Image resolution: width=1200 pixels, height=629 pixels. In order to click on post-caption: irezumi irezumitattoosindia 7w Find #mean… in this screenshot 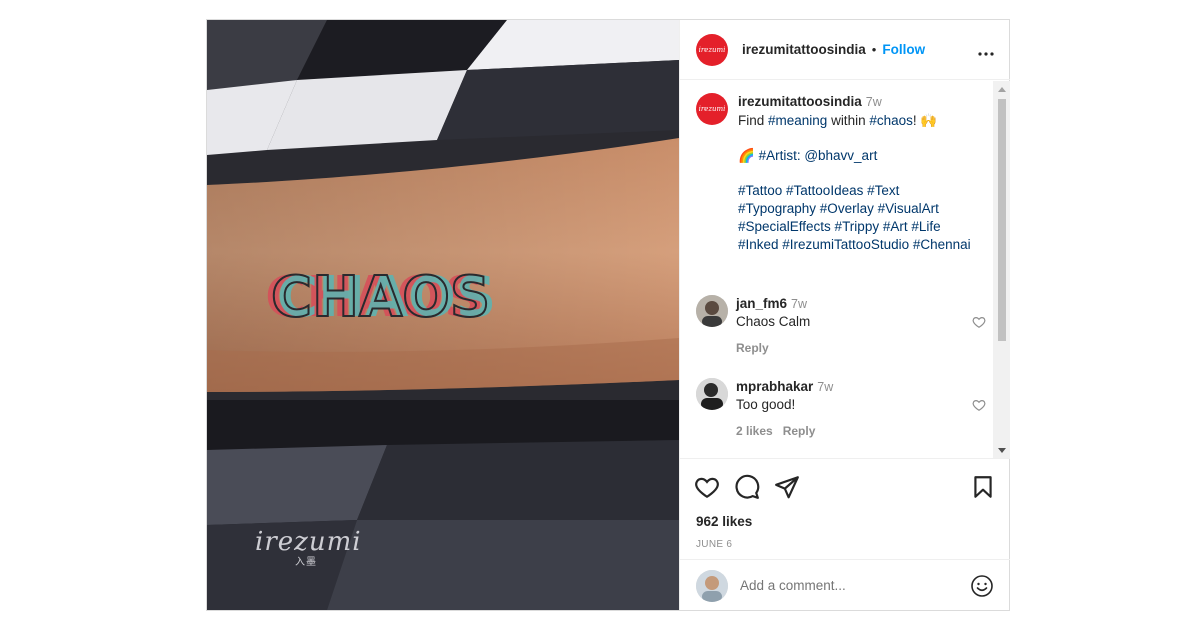, I will do `click(841, 173)`.